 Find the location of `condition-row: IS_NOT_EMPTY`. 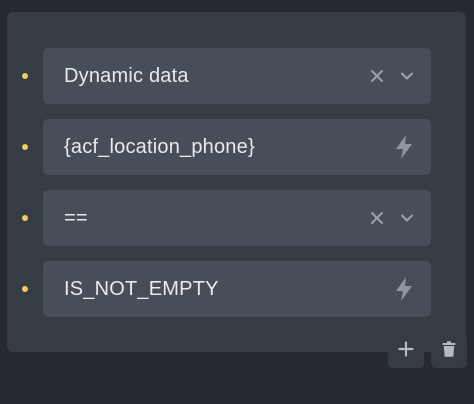

condition-row: IS_NOT_EMPTY is located at coordinates (236, 289).